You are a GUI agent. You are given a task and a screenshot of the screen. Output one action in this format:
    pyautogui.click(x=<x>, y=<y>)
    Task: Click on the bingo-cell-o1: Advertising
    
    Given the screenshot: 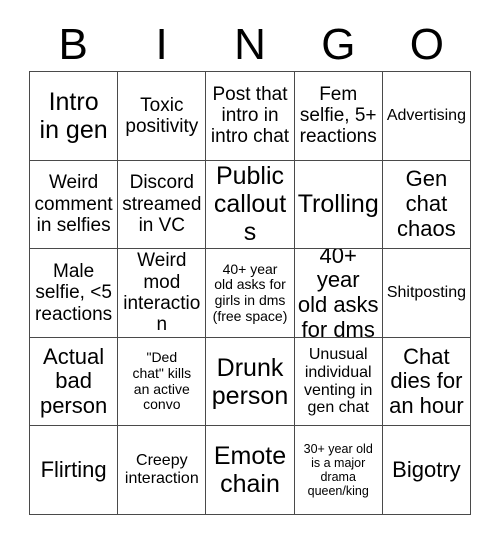 What is the action you would take?
    pyautogui.click(x=427, y=116)
    